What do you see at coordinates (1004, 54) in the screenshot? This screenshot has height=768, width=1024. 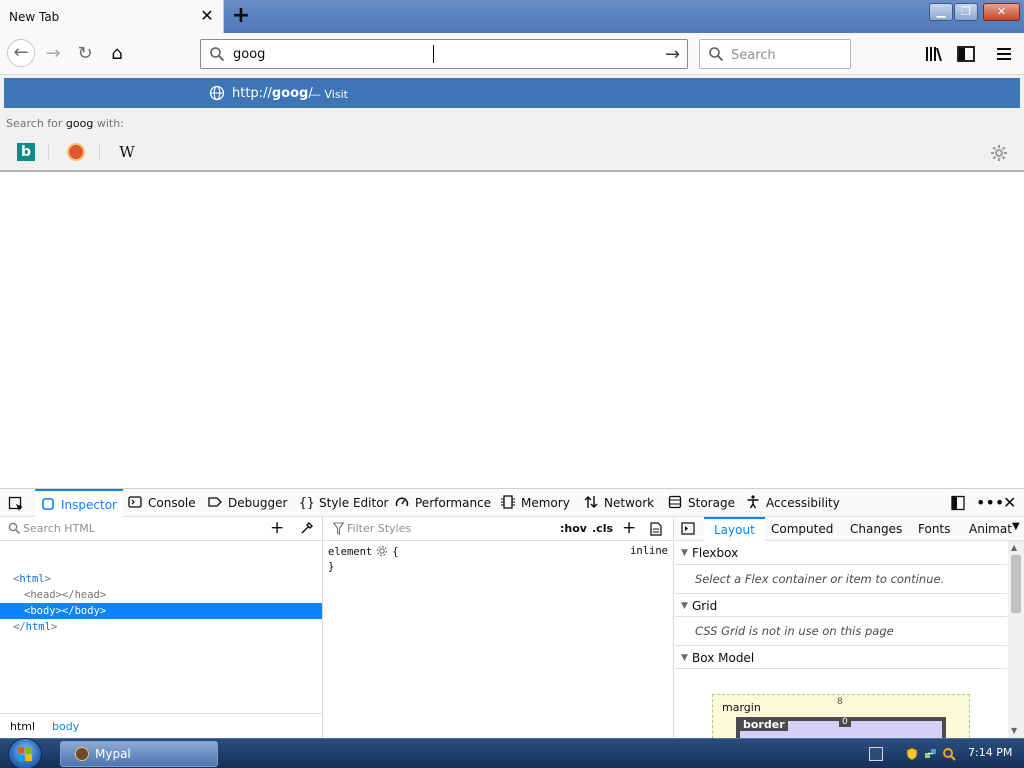 I see `hamburger-menu-icon` at bounding box center [1004, 54].